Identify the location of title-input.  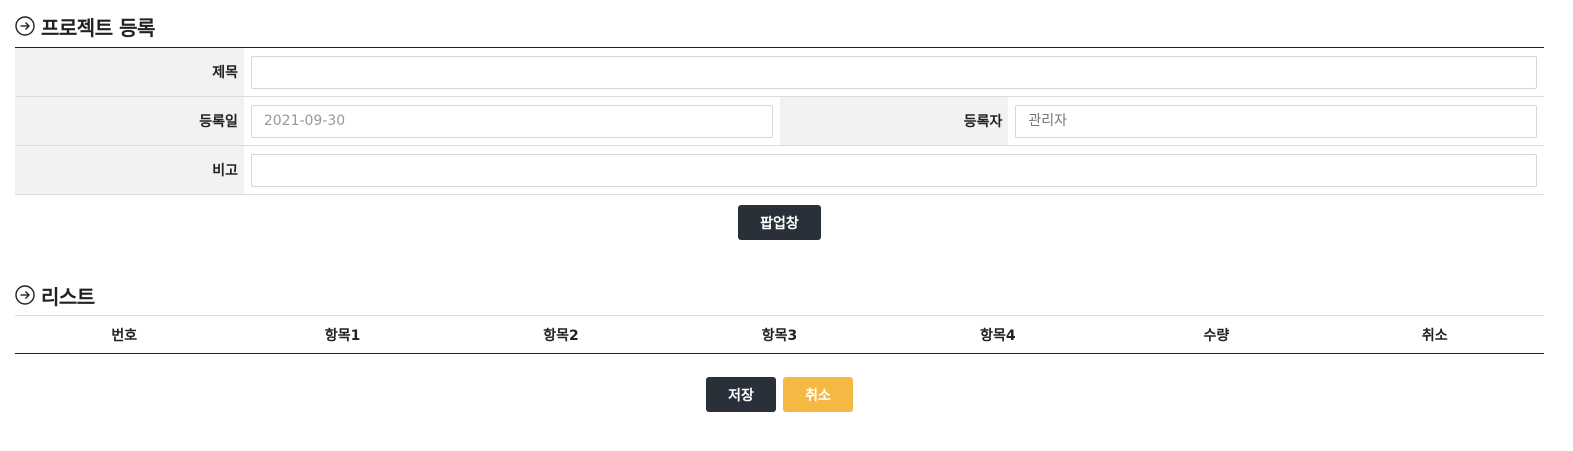
(894, 72).